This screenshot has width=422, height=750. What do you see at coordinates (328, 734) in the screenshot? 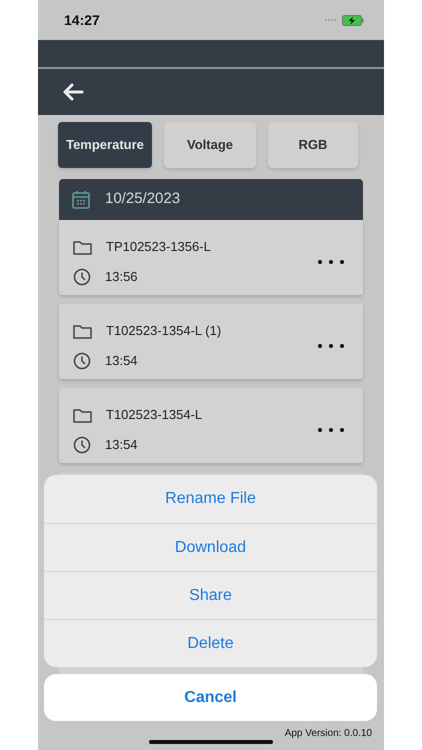
I see `app-version: App Version: 0.0.10` at bounding box center [328, 734].